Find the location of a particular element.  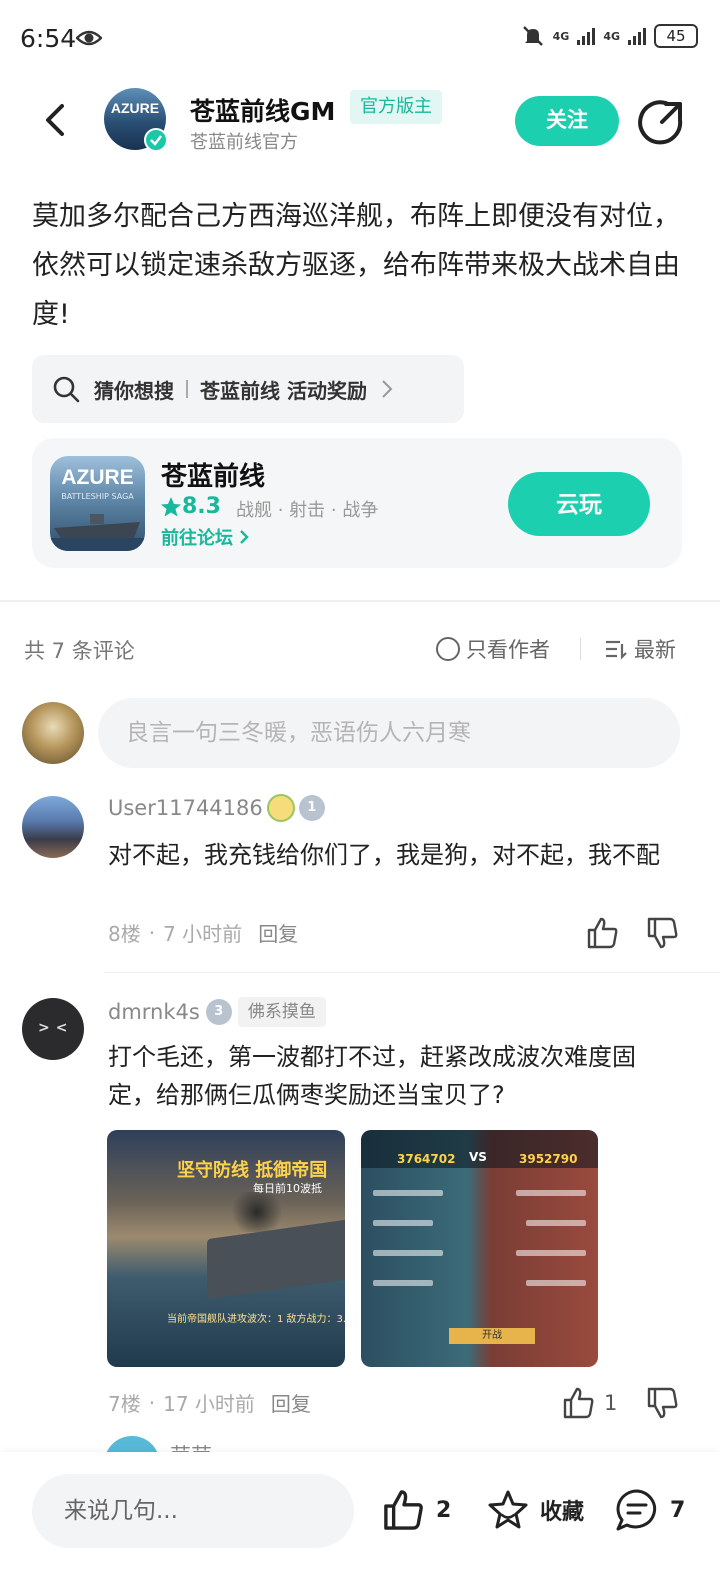

comment-meta-row: 7楼 · 17 小时前 回复 is located at coordinates (209, 1402).